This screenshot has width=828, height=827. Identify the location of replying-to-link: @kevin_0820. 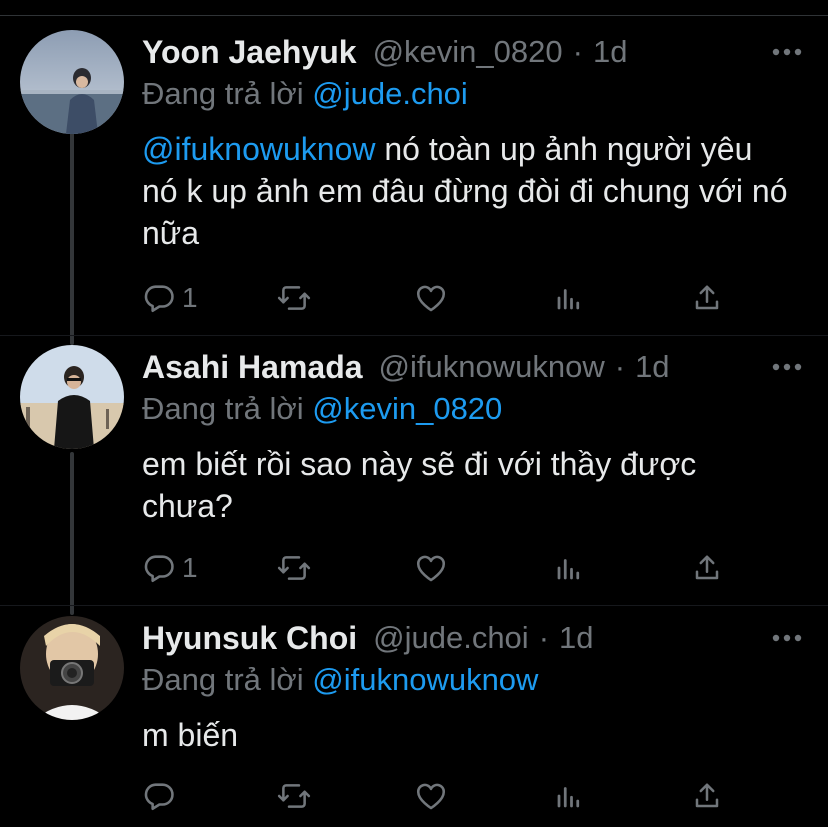
(407, 408).